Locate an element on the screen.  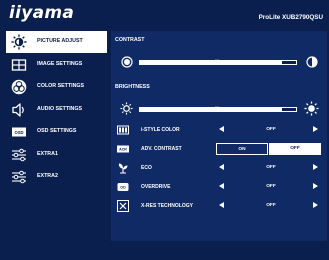
image-settings-icon is located at coordinates (19, 64).